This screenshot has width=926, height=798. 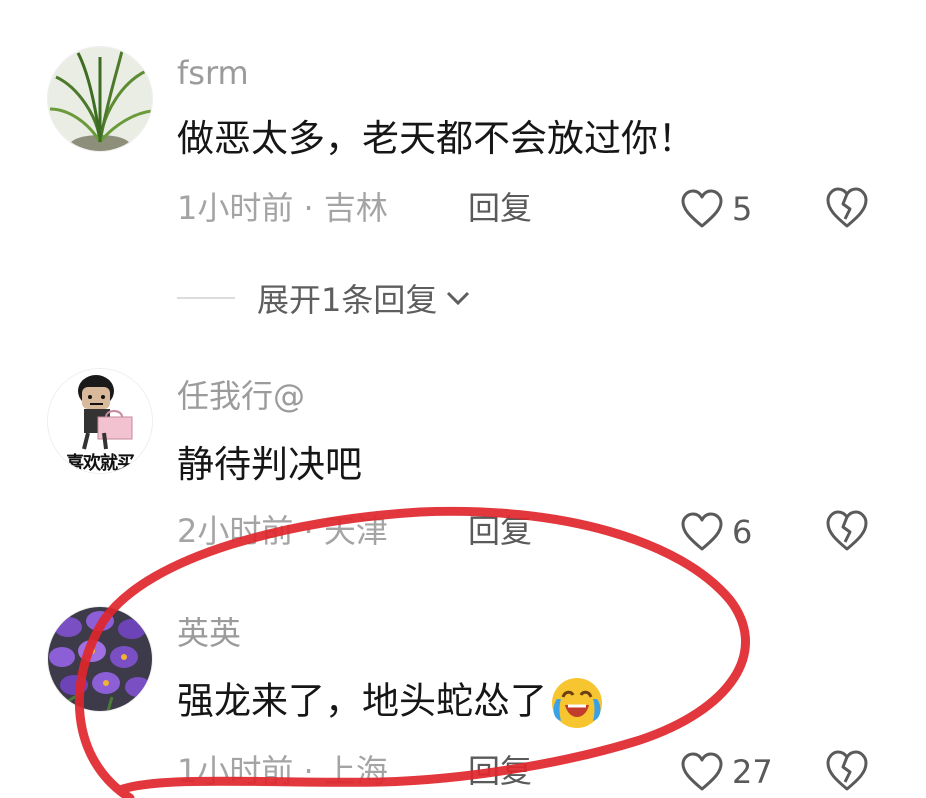 I want to click on expand-replies-label: 展开1条回复, so click(x=347, y=300).